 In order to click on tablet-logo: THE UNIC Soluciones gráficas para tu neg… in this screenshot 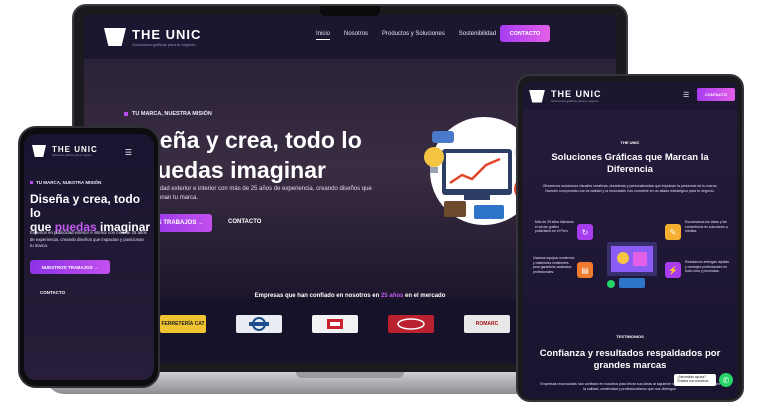, I will do `click(565, 96)`.